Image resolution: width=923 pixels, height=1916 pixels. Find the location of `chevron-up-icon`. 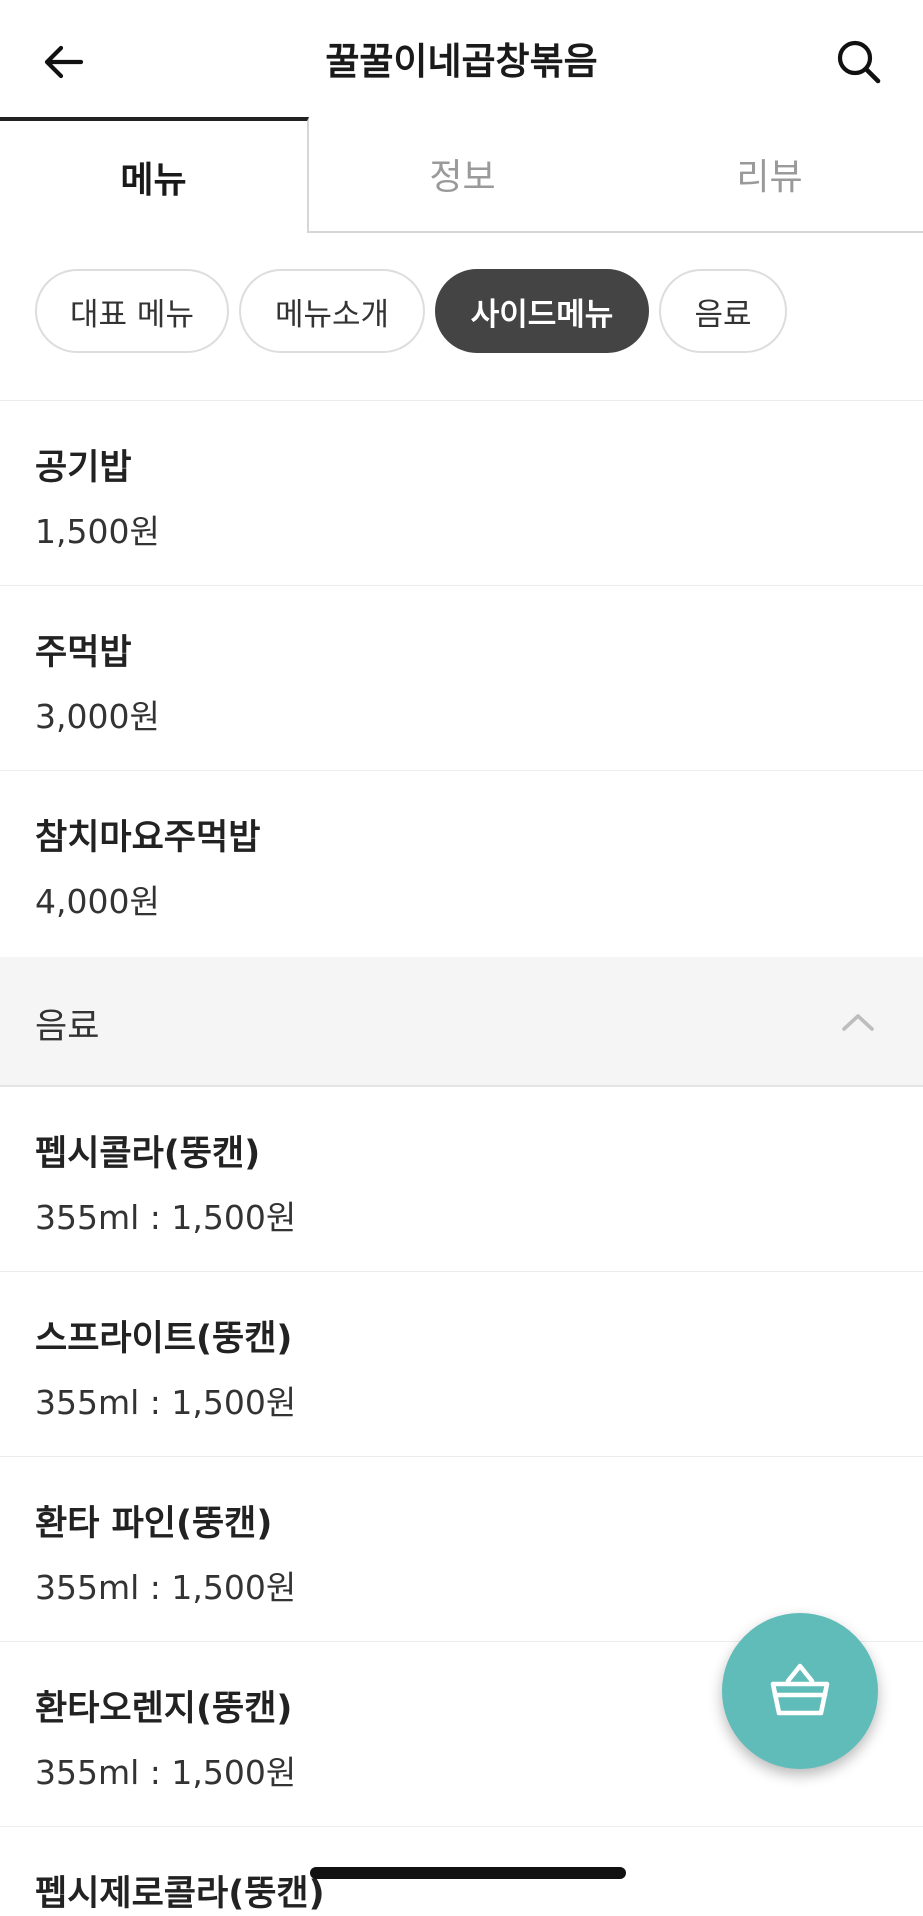

chevron-up-icon is located at coordinates (858, 1022).